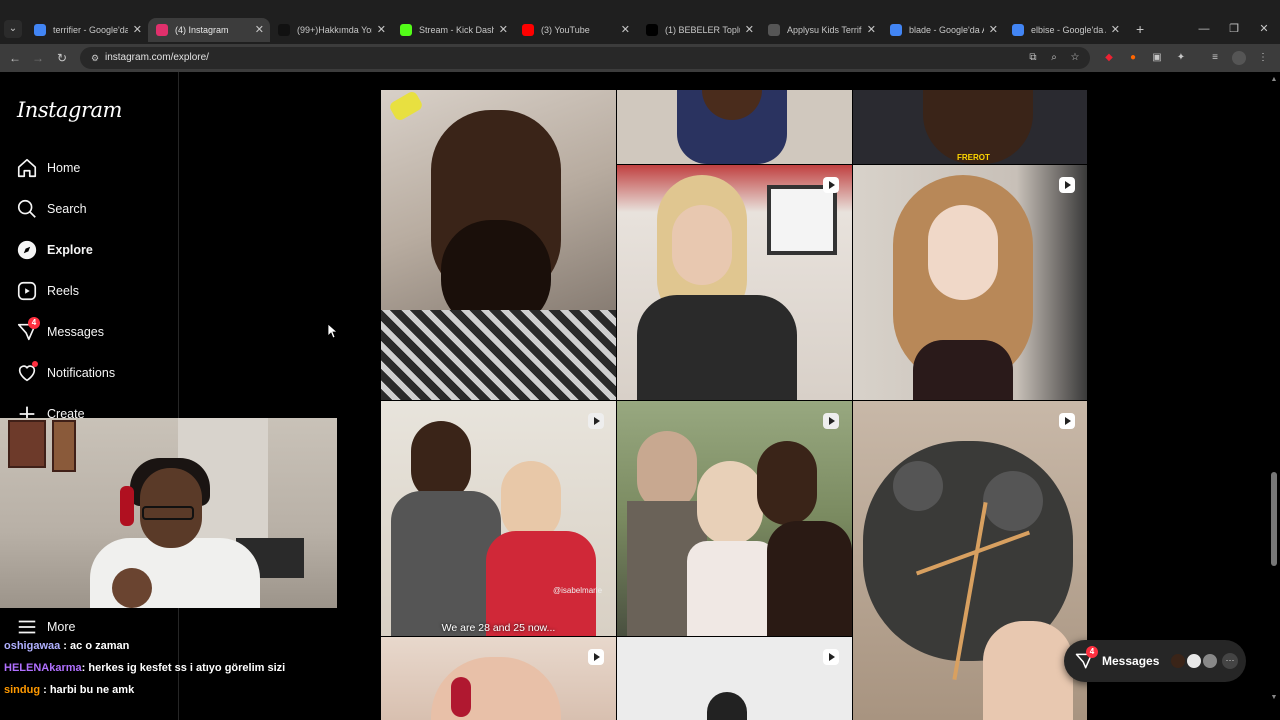  What do you see at coordinates (284, 30) in the screenshot?
I see `tiktok-icon` at bounding box center [284, 30].